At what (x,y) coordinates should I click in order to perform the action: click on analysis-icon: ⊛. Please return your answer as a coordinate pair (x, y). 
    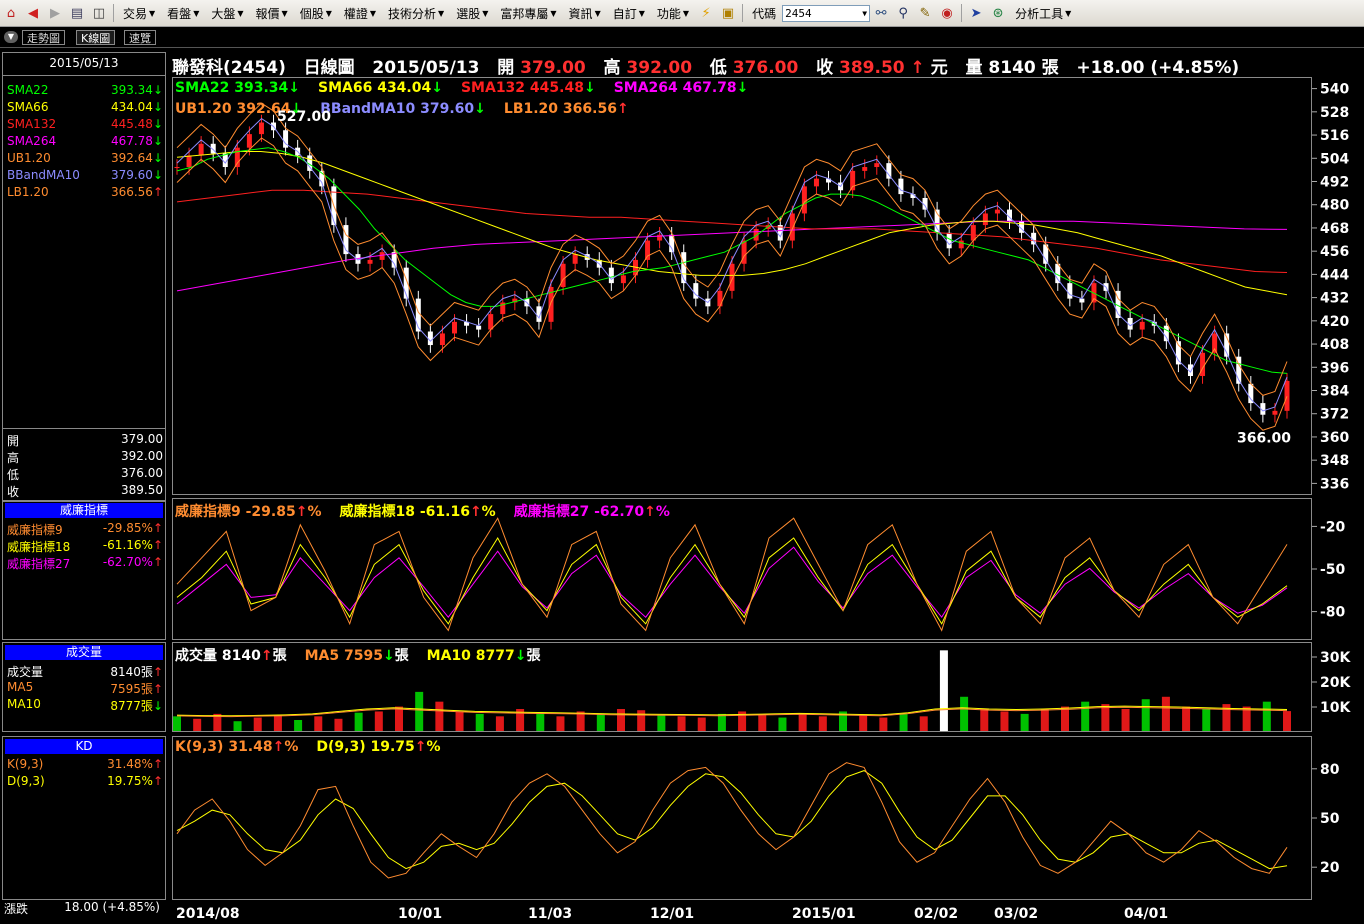
    Looking at the image, I should click on (998, 13).